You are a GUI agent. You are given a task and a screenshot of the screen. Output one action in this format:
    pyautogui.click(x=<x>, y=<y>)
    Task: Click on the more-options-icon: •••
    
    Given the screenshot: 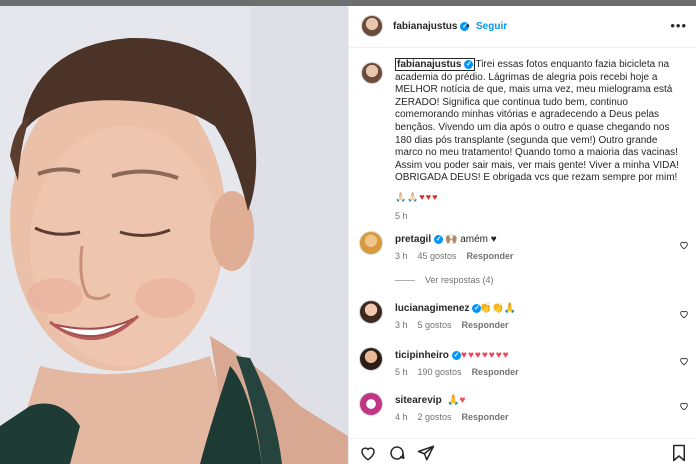 What is the action you would take?
    pyautogui.click(x=678, y=25)
    